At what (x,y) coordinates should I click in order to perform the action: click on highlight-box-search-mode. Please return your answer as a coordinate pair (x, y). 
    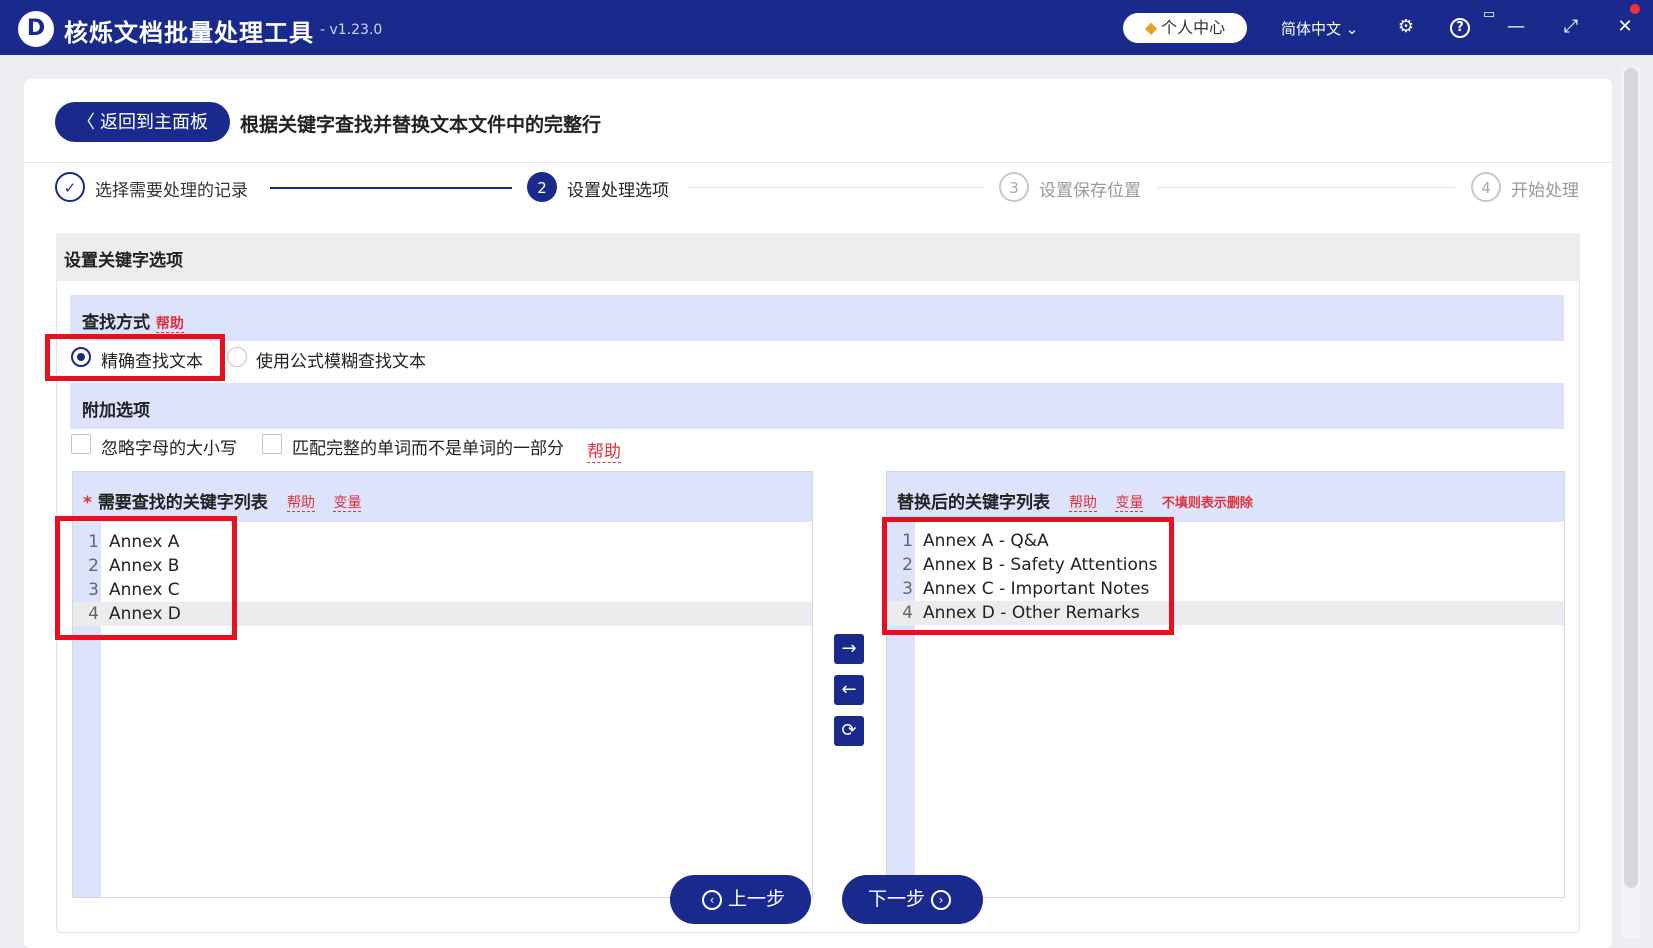
    Looking at the image, I should click on (135, 357).